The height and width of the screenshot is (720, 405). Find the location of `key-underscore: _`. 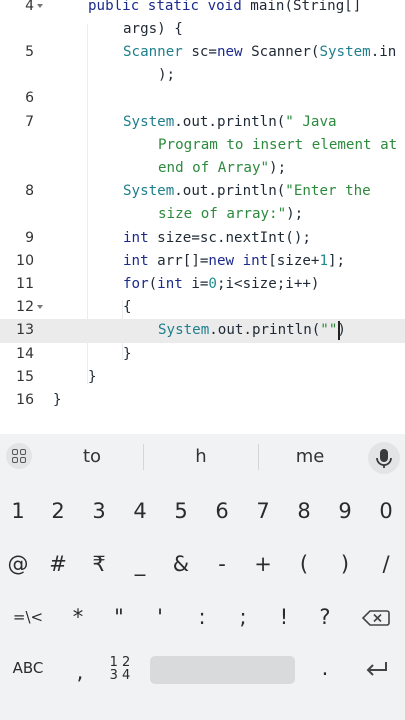

key-underscore: _ is located at coordinates (140, 564).